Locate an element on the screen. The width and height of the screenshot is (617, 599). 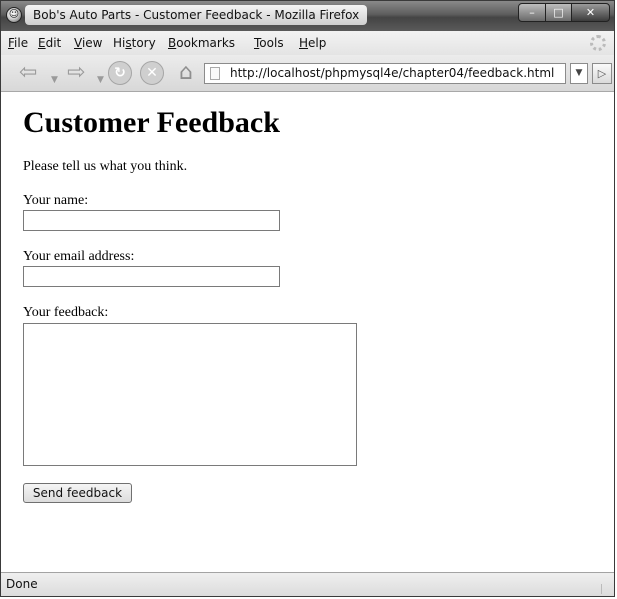
menu-view-label: iew is located at coordinates (92, 43).